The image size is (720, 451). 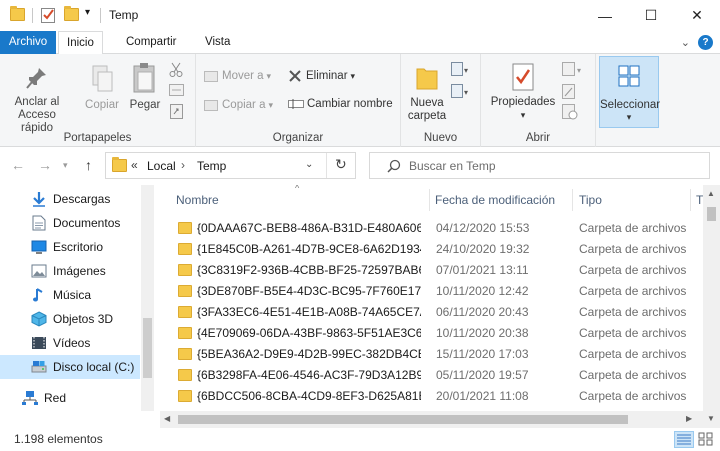 I want to click on nav-scrollbar-thumb, so click(x=147, y=348).